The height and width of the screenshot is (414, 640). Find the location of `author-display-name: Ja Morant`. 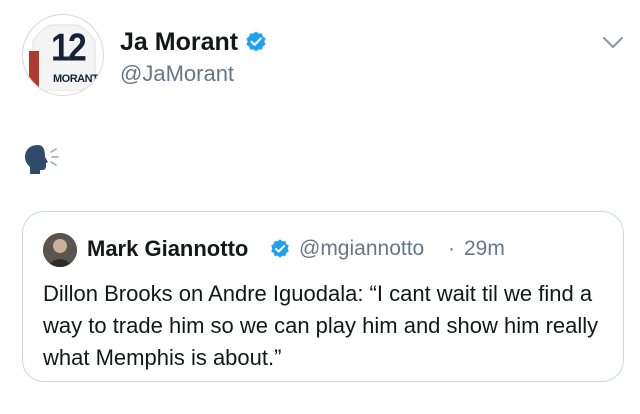

author-display-name: Ja Morant is located at coordinates (179, 42).